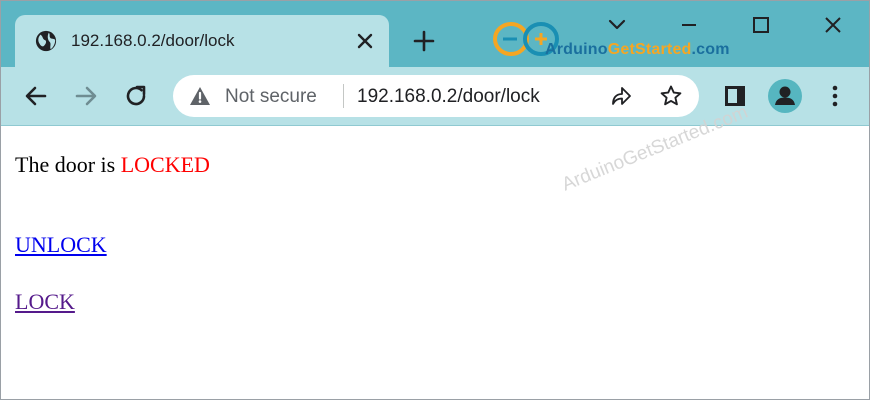  What do you see at coordinates (833, 25) in the screenshot?
I see `window-close-icon` at bounding box center [833, 25].